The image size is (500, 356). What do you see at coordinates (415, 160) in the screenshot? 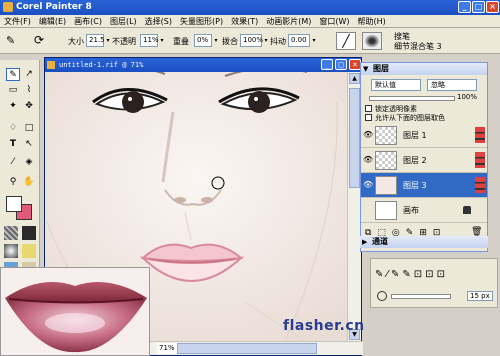
I see `layer-name: 图层 2` at bounding box center [415, 160].